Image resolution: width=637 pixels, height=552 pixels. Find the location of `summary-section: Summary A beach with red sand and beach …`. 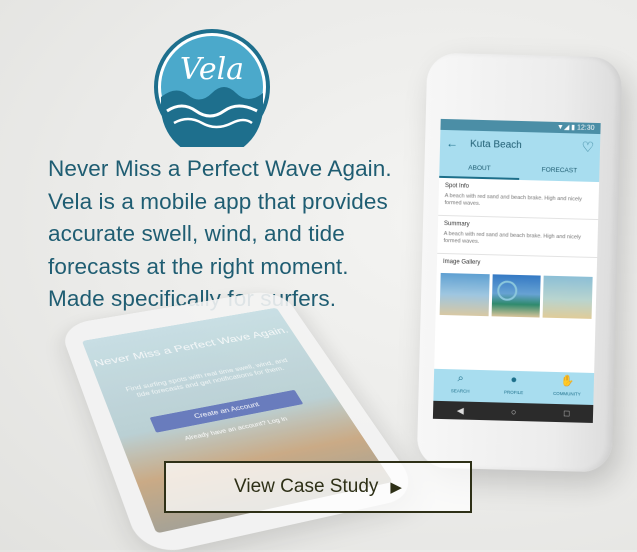

summary-section: Summary A beach with red sand and beach … is located at coordinates (518, 237).